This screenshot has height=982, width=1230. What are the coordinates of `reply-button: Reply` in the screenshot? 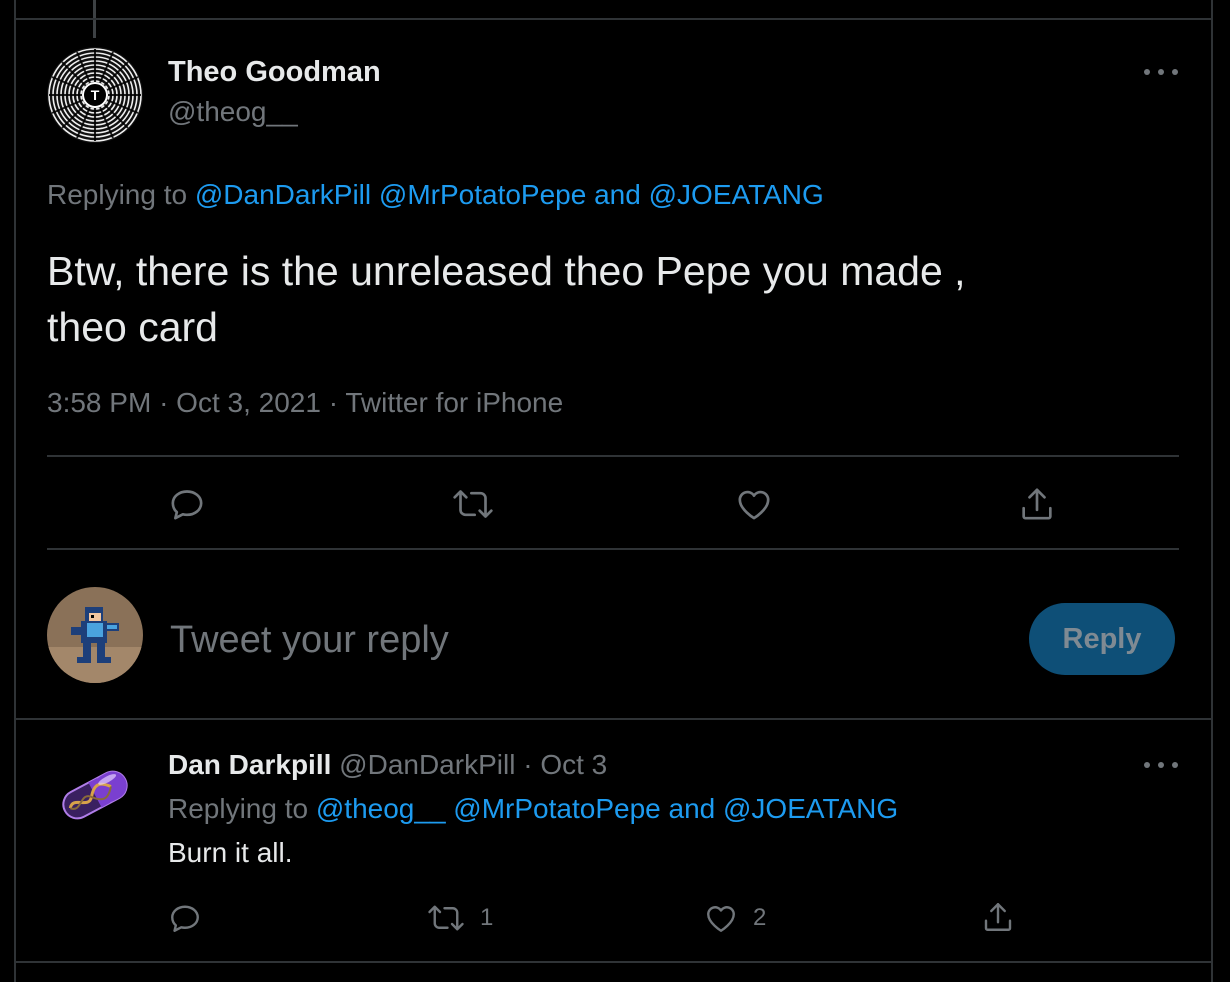 It's located at (1102, 639).